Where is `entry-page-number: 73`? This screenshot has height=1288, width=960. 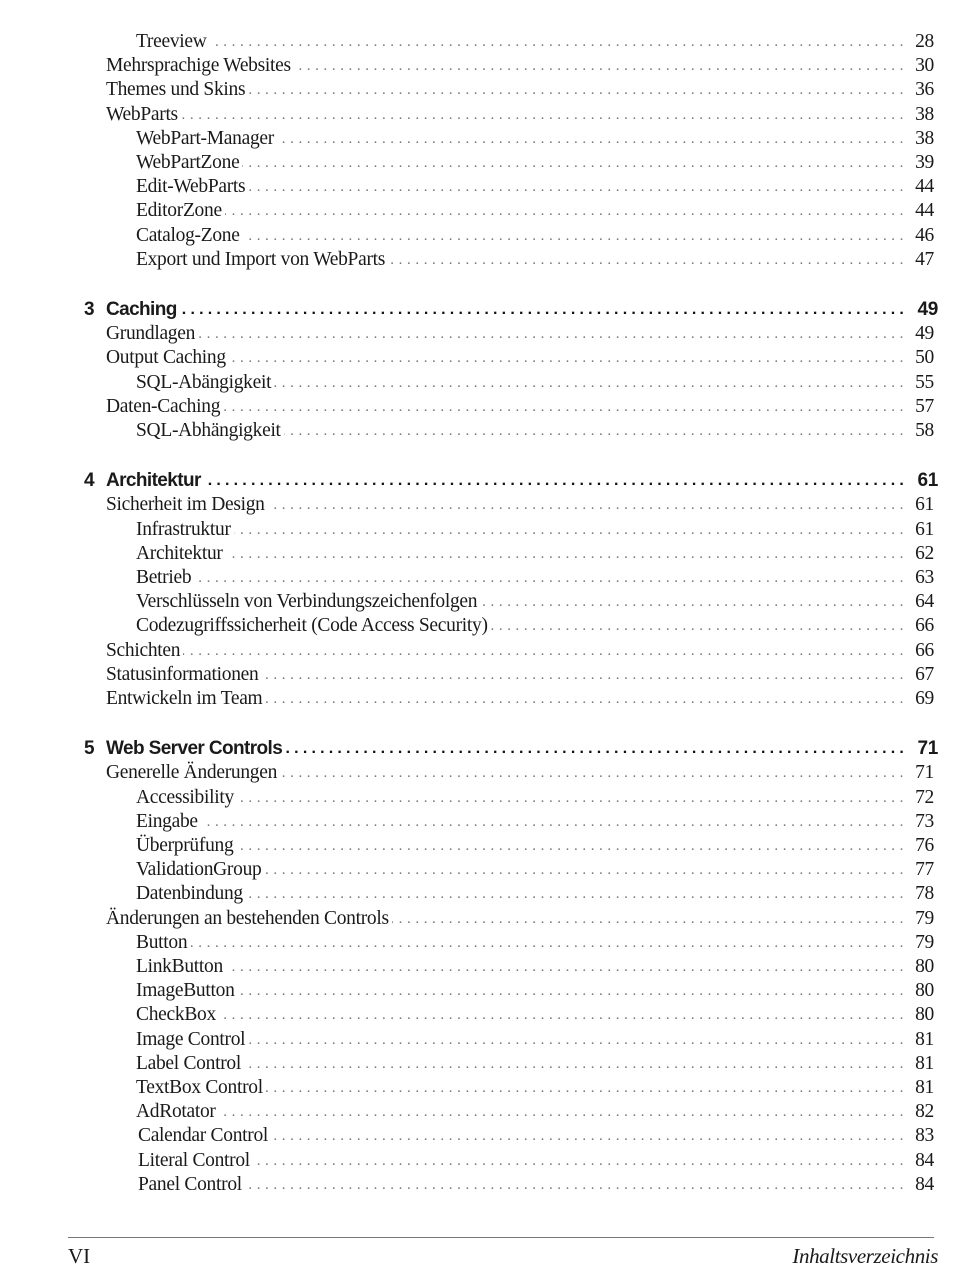
entry-page-number: 73 is located at coordinates (920, 821).